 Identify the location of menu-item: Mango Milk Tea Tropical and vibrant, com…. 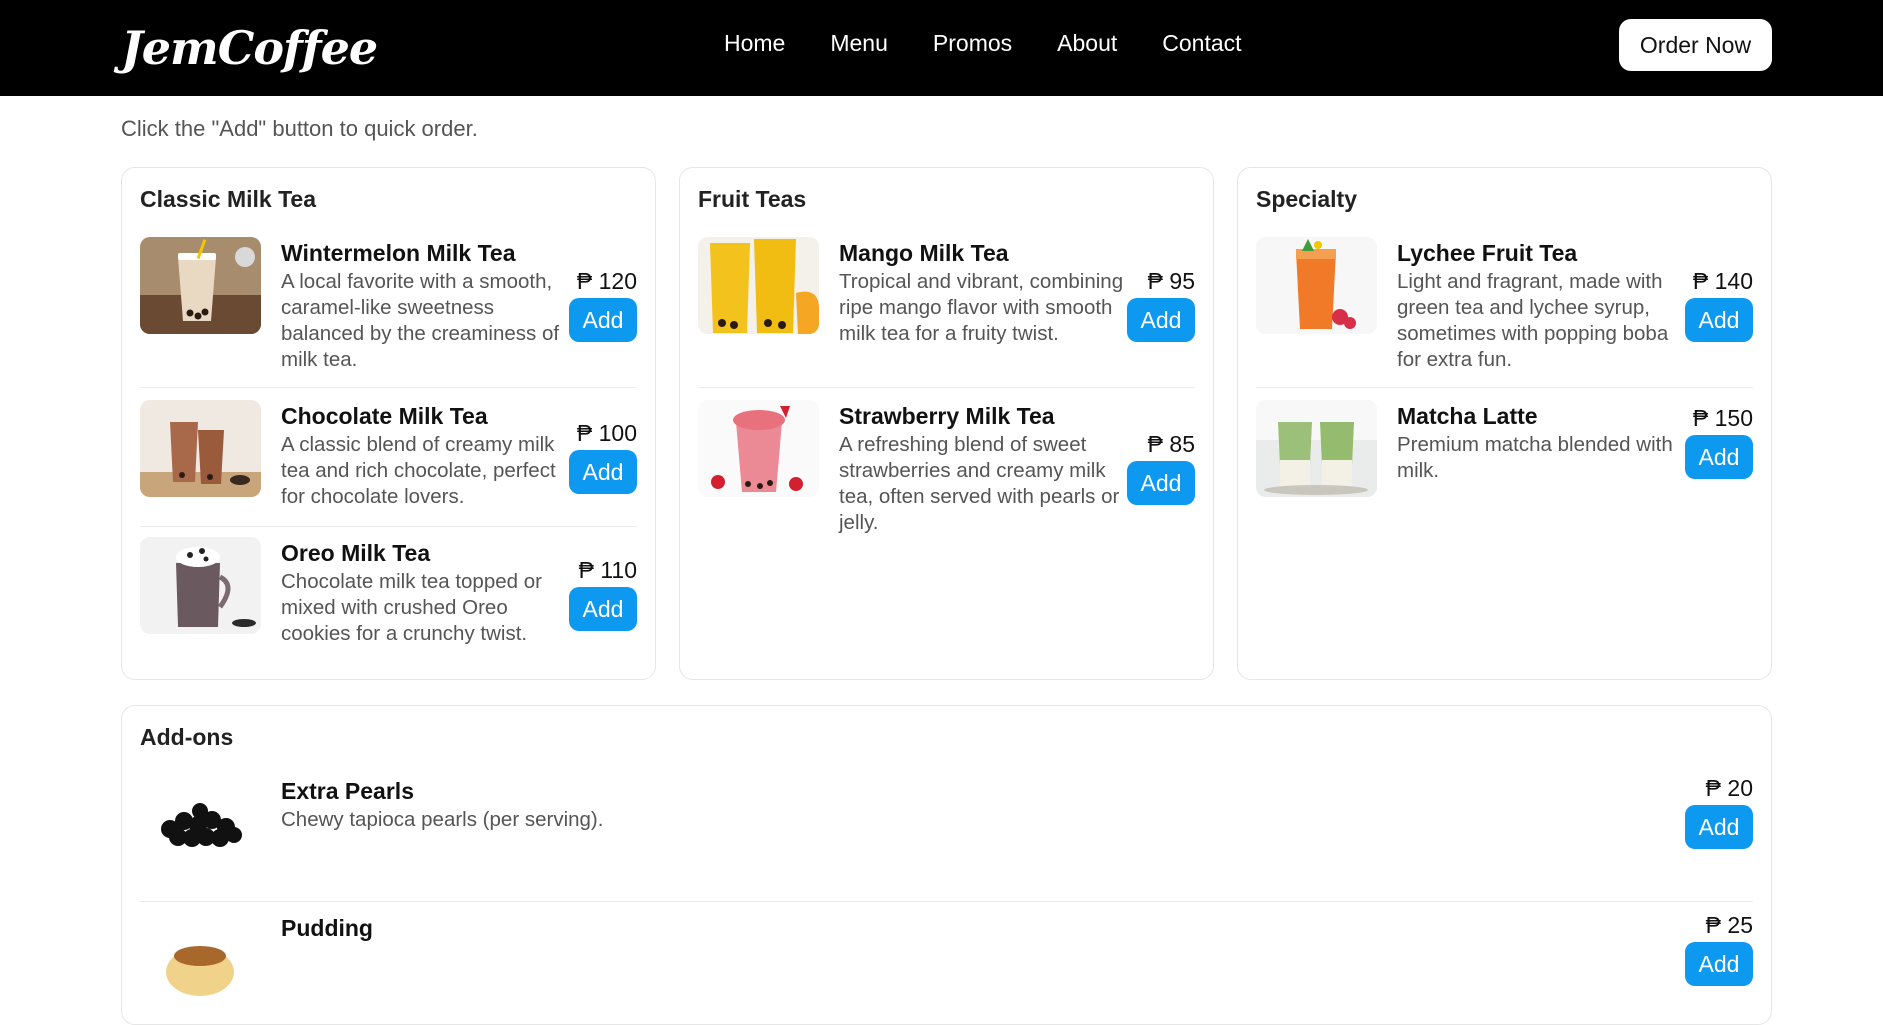
(946, 312).